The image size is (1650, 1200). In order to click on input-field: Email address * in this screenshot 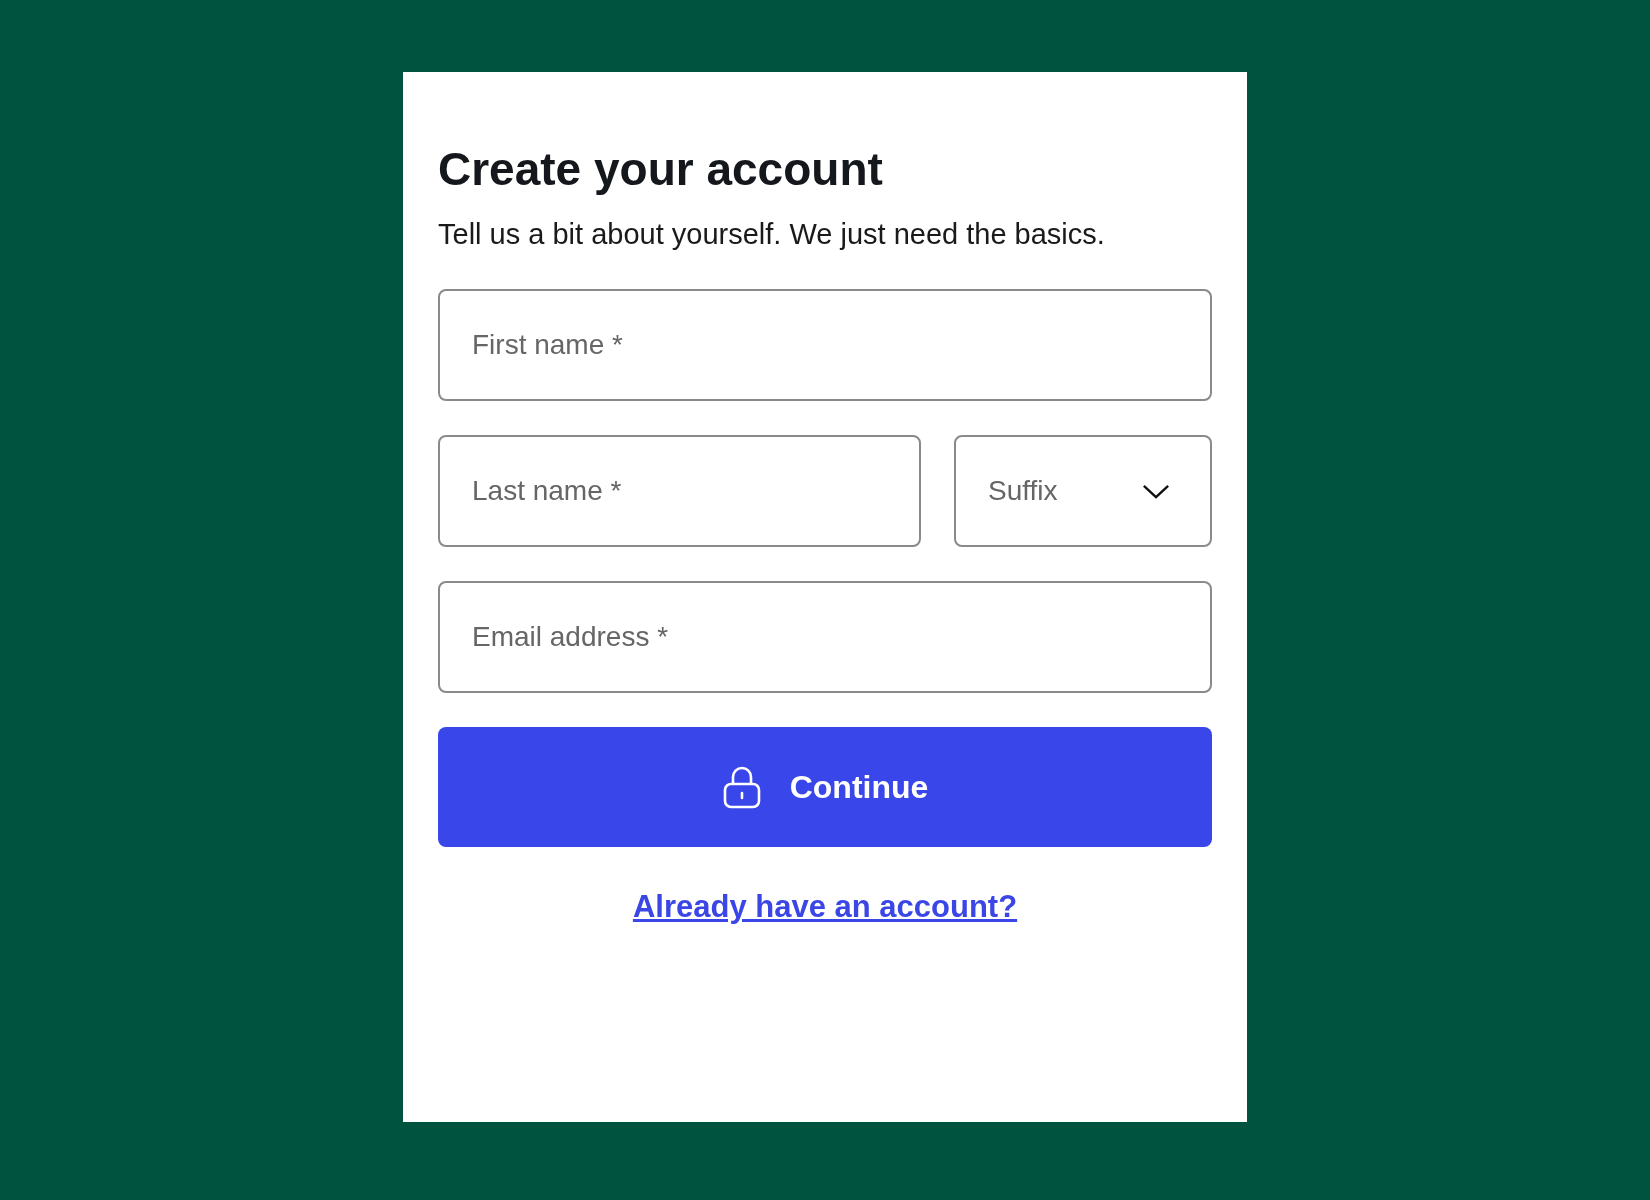, I will do `click(825, 637)`.